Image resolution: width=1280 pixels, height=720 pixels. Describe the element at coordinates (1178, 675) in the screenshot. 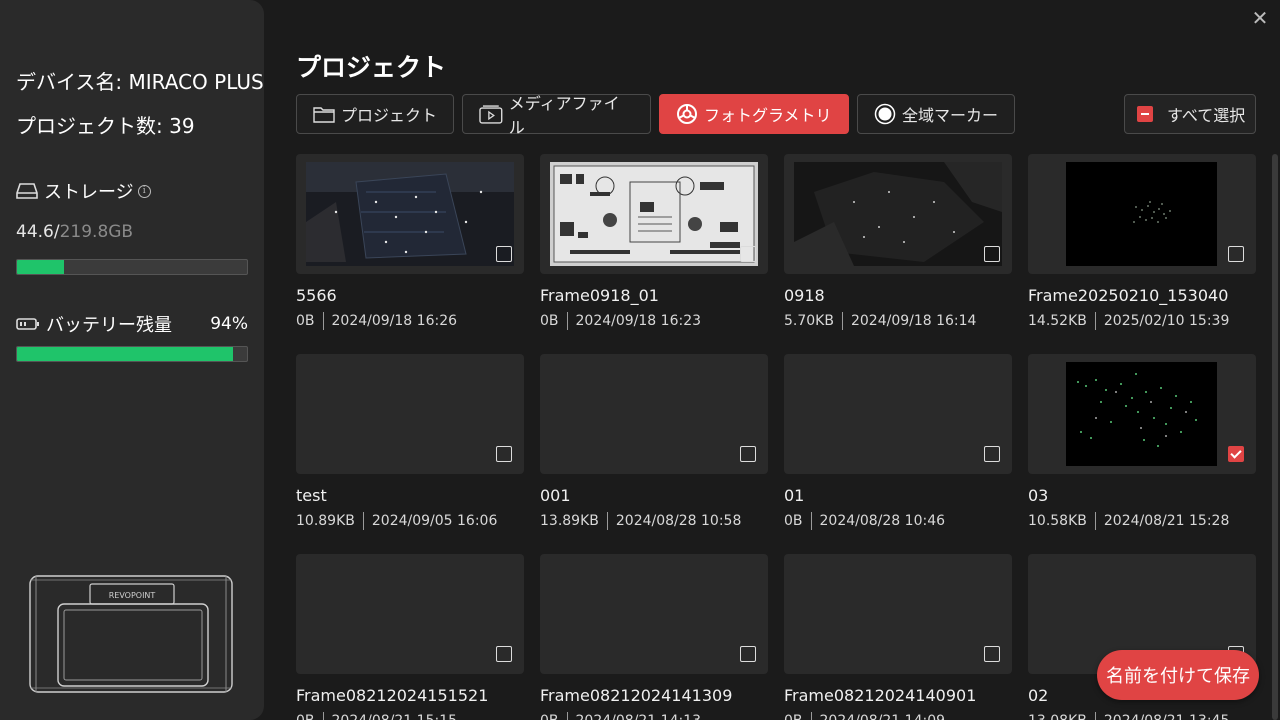

I see `save-as-button: 名前を付けて保存` at that location.